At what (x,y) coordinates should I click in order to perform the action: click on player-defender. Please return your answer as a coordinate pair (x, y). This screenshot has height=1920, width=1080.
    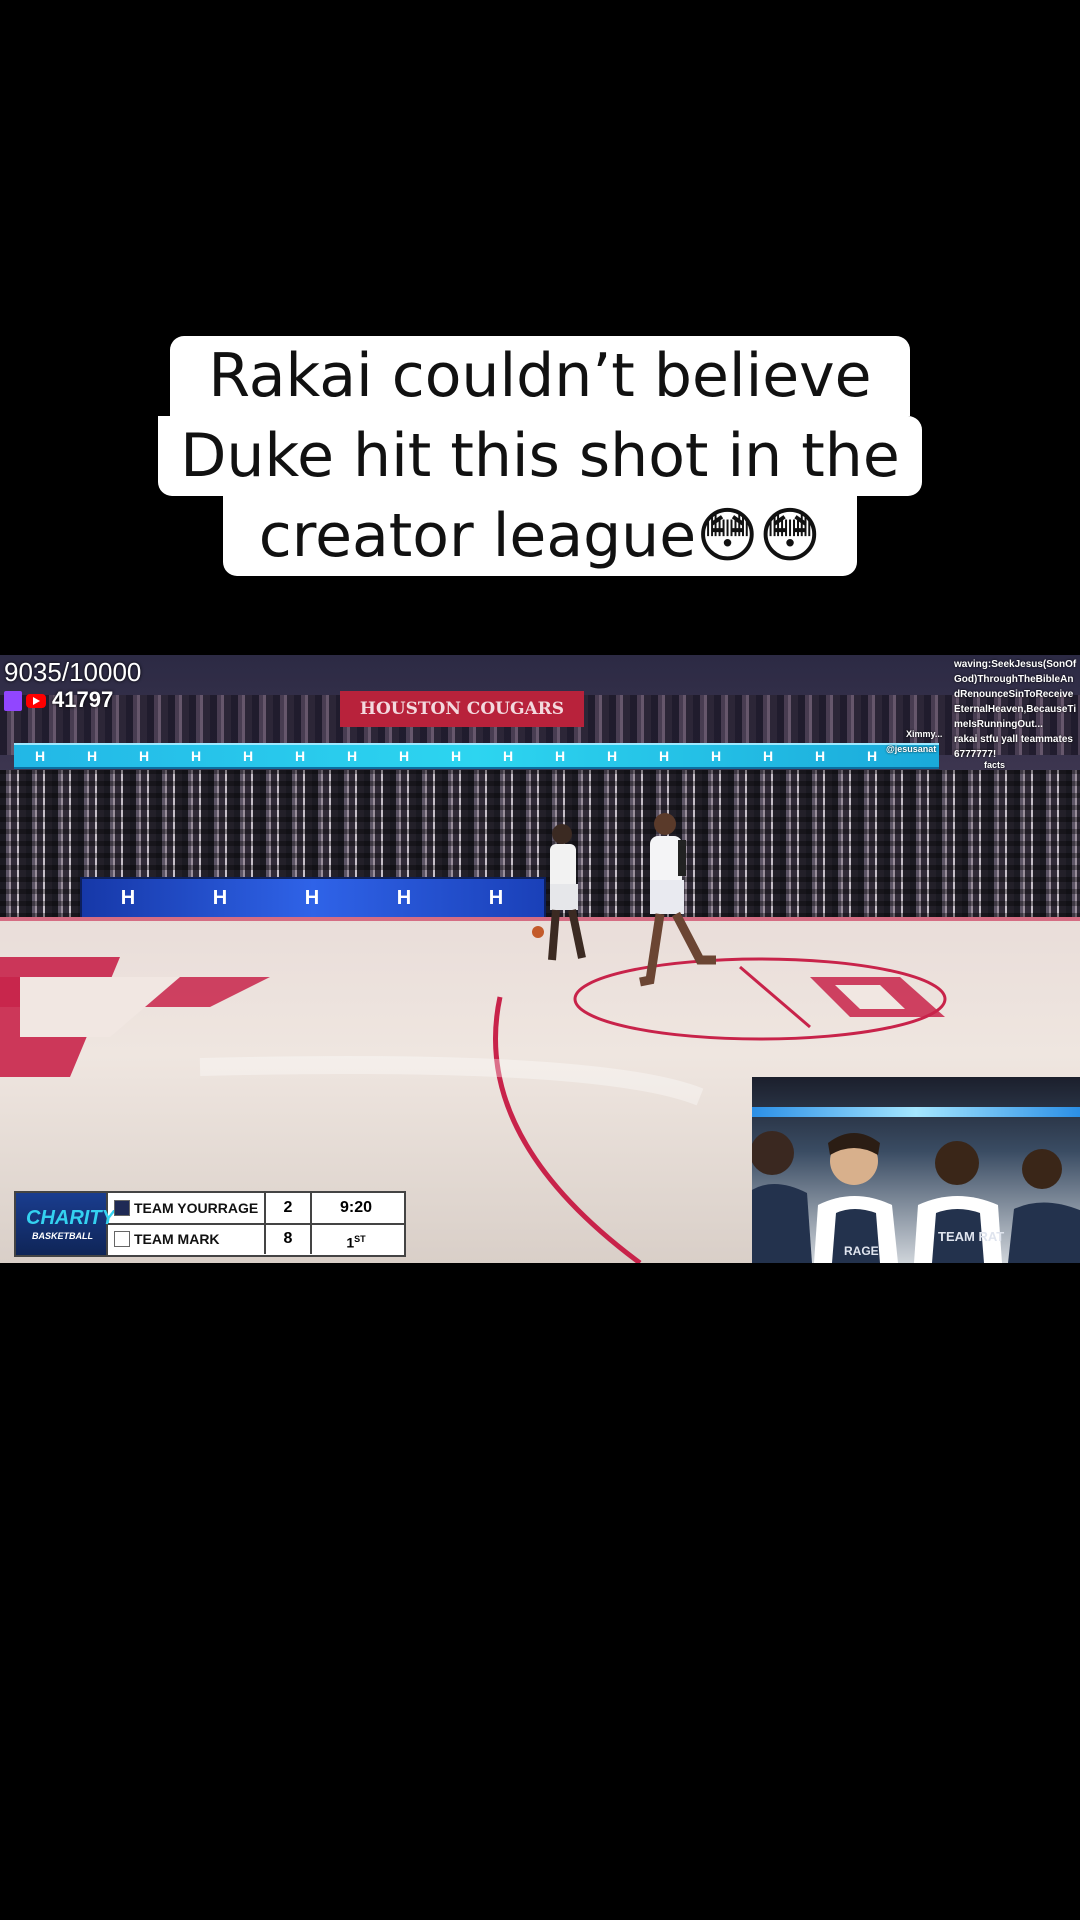
    Looking at the image, I should click on (559, 892).